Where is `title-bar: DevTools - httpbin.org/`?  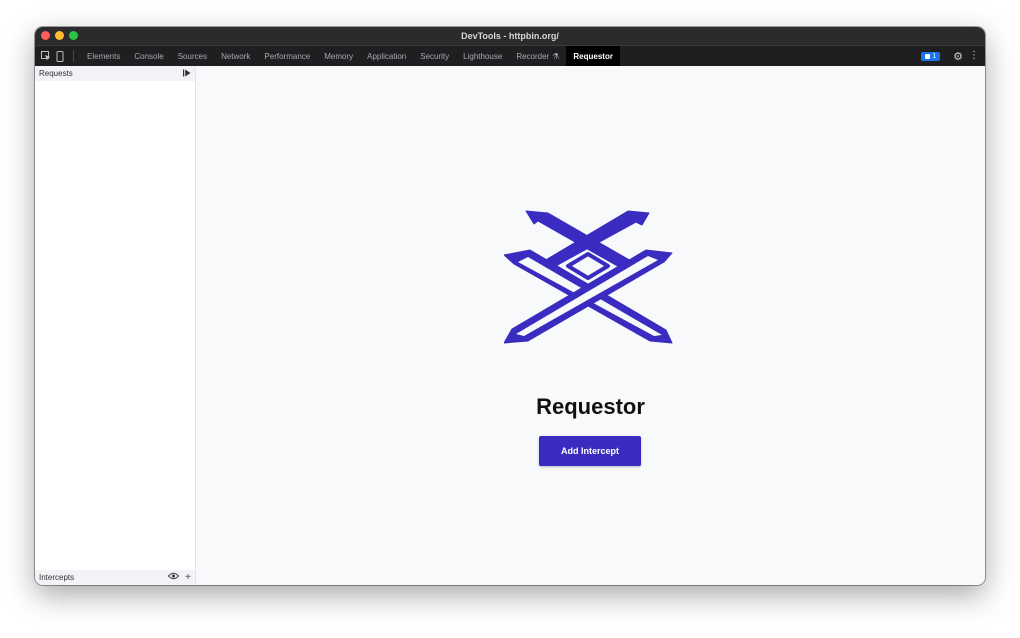
title-bar: DevTools - httpbin.org/ is located at coordinates (510, 36).